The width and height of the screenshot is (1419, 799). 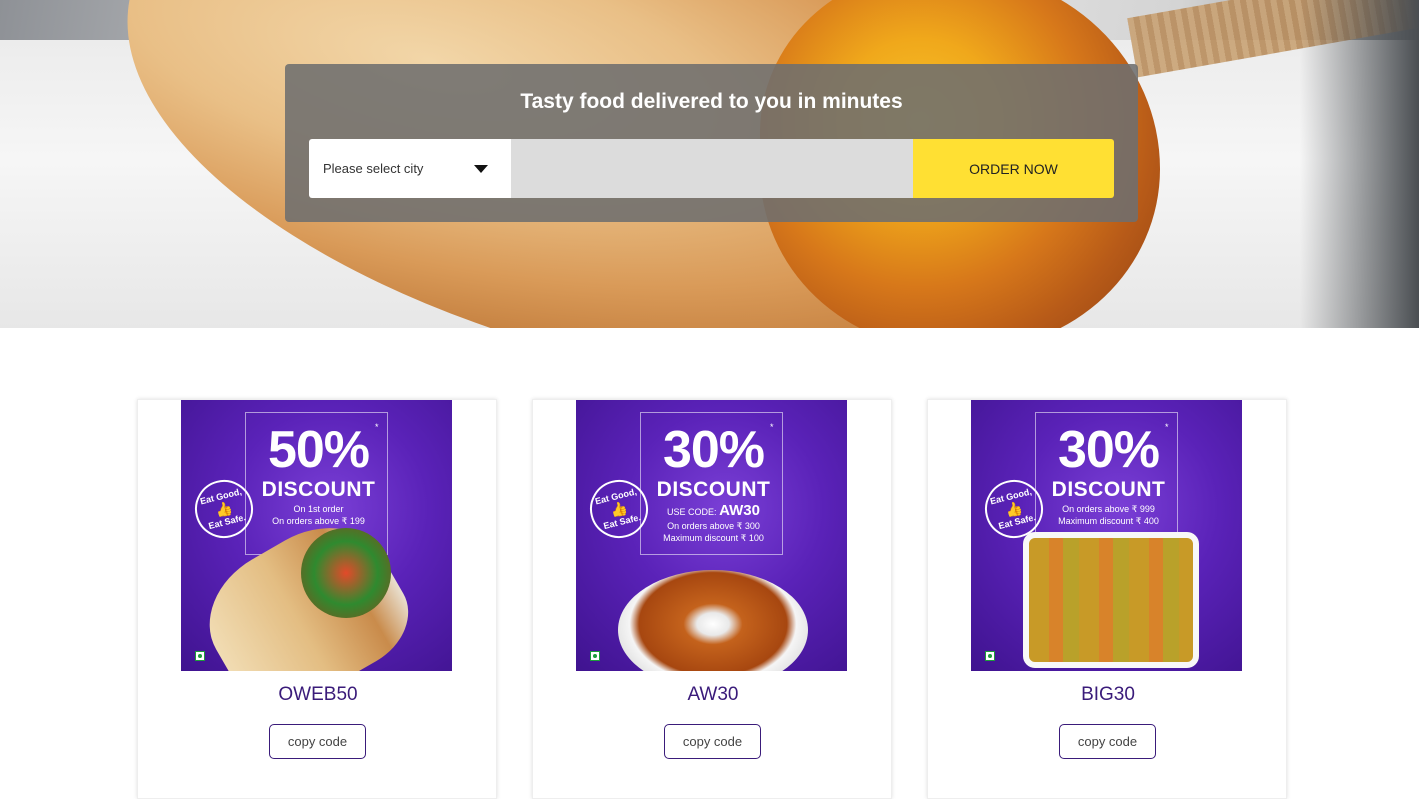 What do you see at coordinates (713, 620) in the screenshot?
I see `curry-bowl-image` at bounding box center [713, 620].